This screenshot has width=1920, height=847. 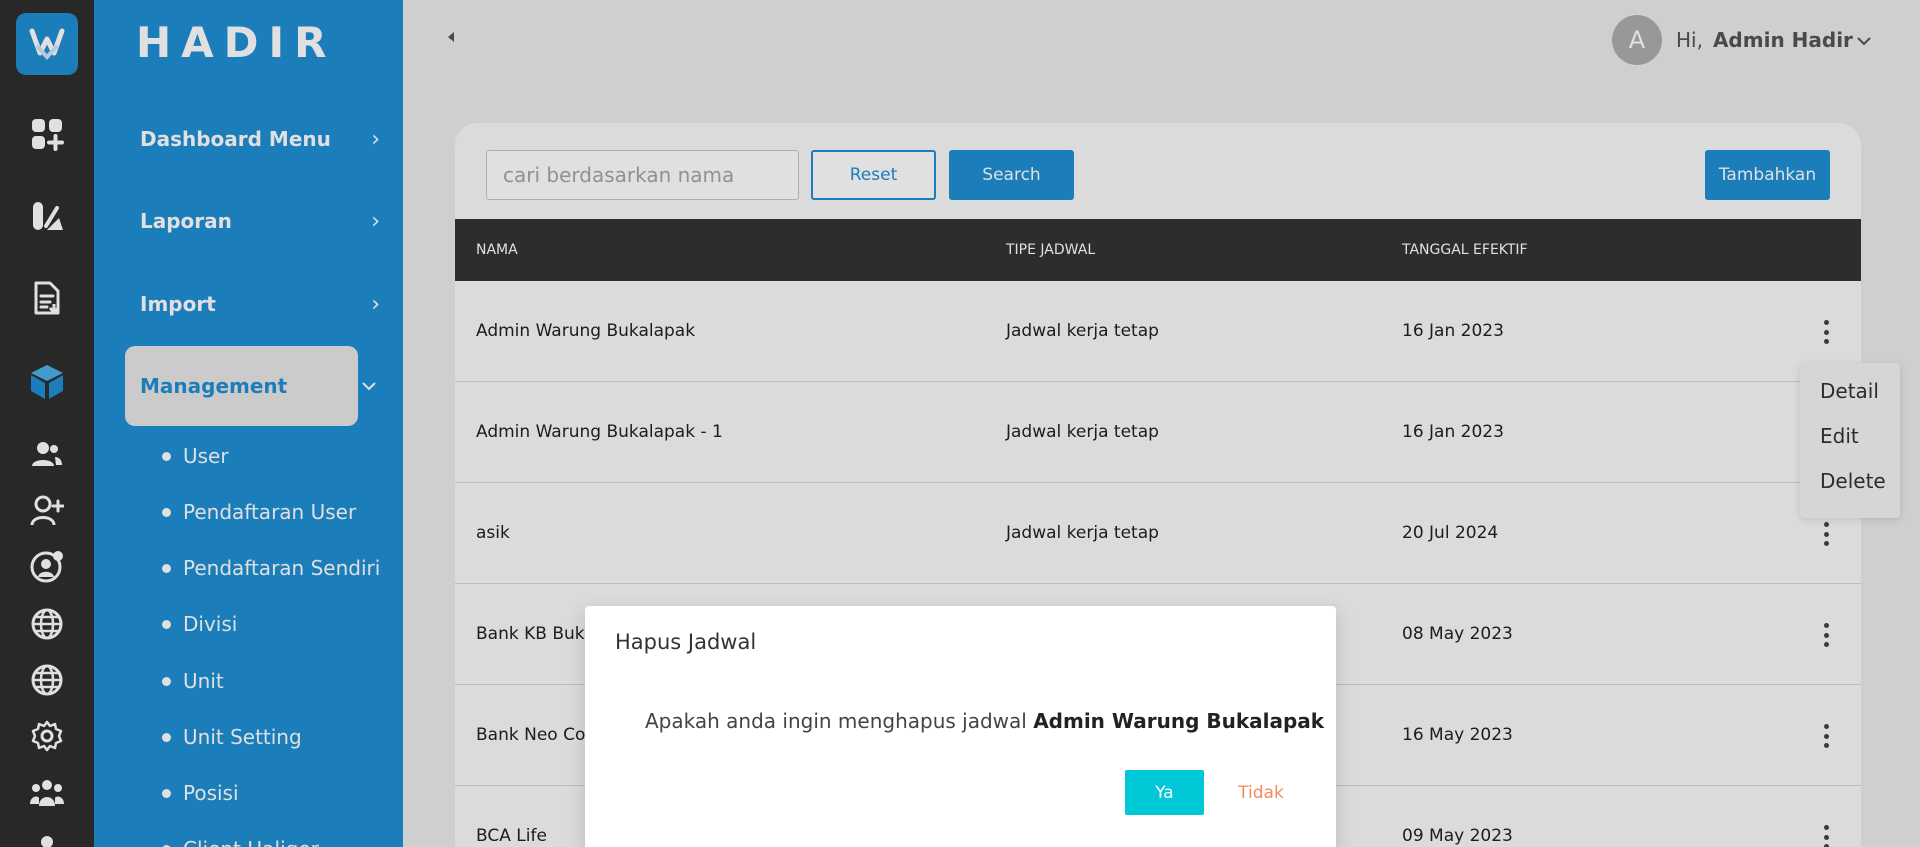 I want to click on dialog-title: Hapus Jadwal, so click(x=686, y=642).